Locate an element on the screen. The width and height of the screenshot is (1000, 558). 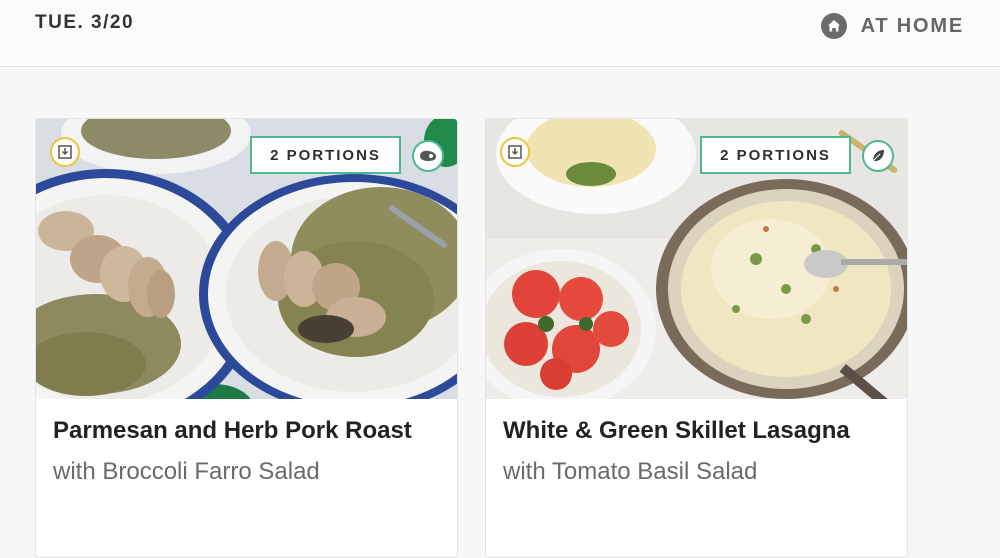
location-label: AT HOME is located at coordinates (912, 25).